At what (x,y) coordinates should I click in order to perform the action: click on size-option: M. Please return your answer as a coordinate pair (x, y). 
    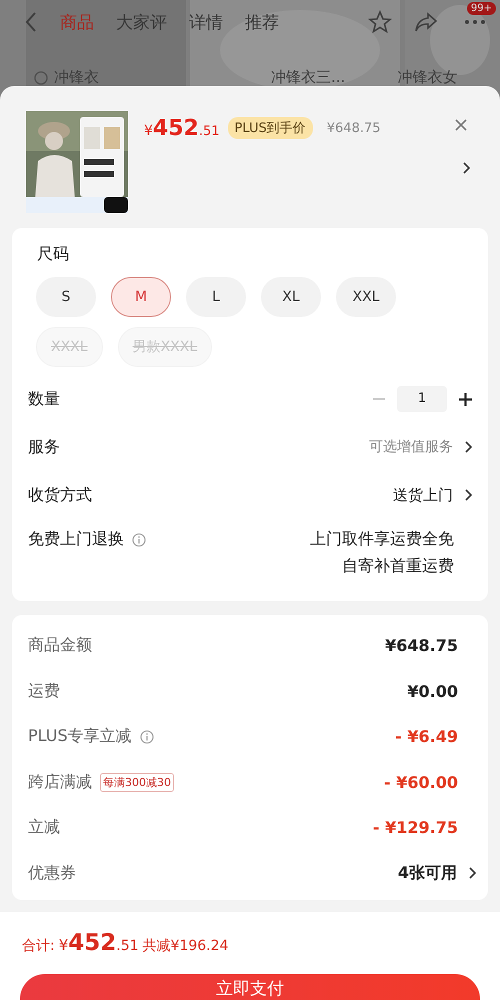
    Looking at the image, I should click on (141, 297).